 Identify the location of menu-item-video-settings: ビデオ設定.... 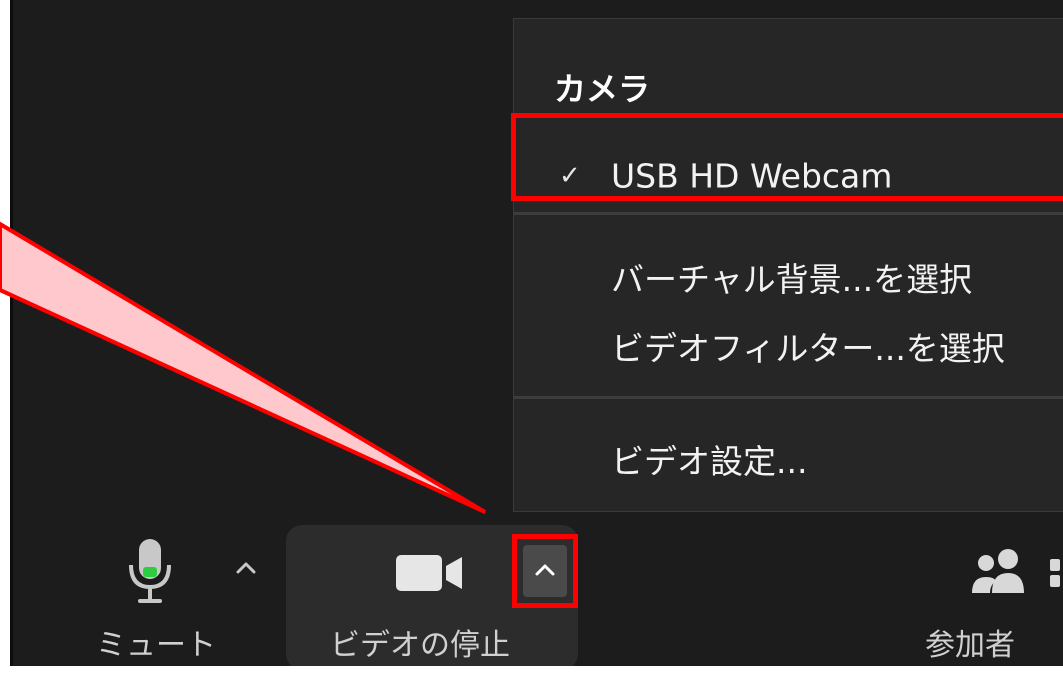
(788, 459).